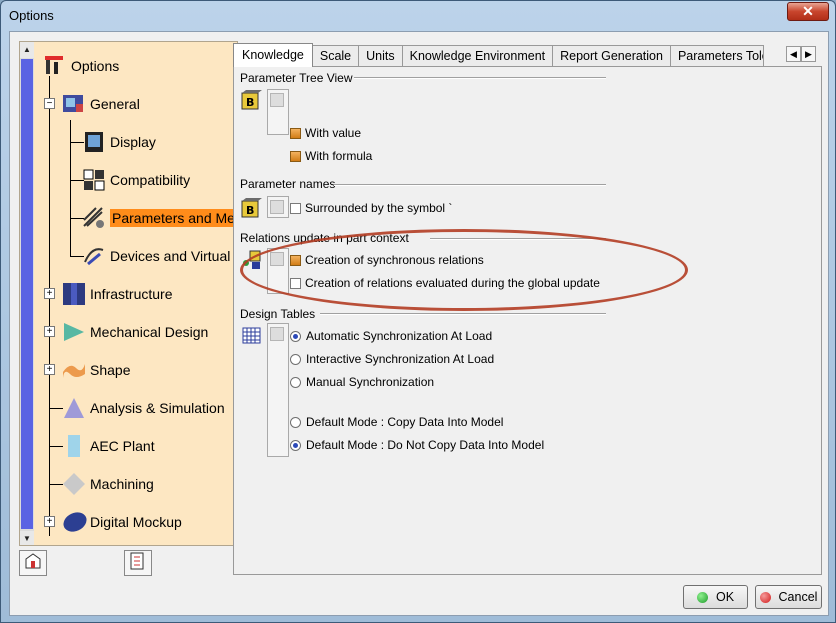 This screenshot has width=836, height=623. I want to click on group-separator, so click(480, 78).